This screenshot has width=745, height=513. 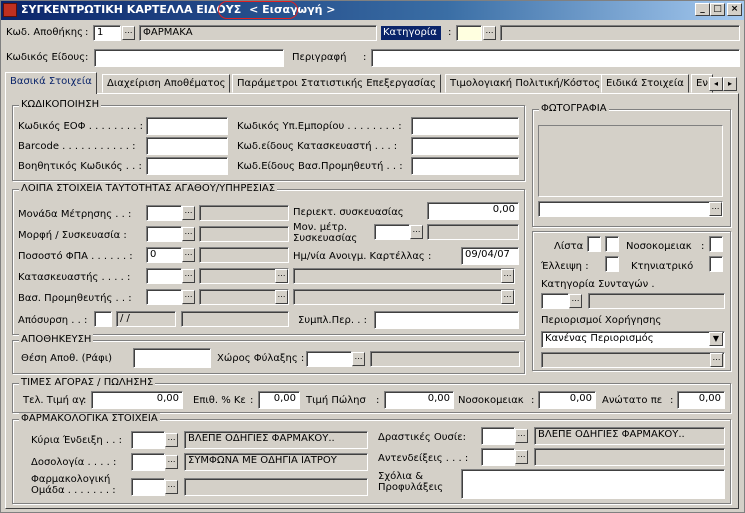 What do you see at coordinates (423, 458) in the screenshot?
I see `contraindications-label: Αντενδείξεις . . . :` at bounding box center [423, 458].